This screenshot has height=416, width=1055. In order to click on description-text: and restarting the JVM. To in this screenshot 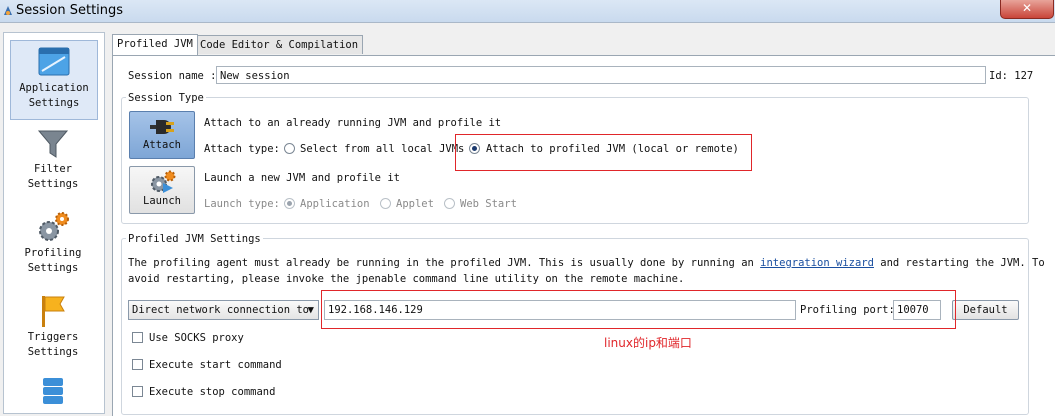, I will do `click(959, 263)`.